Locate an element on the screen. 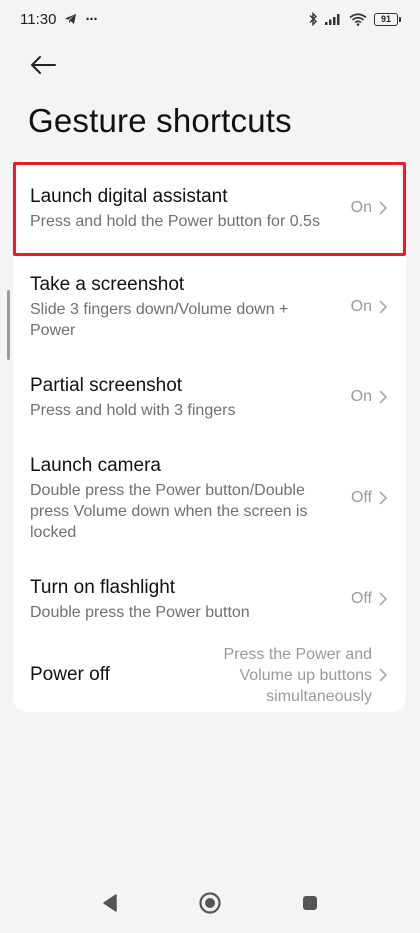 Image resolution: width=420 pixels, height=933 pixels. row-title: Power off is located at coordinates (70, 674).